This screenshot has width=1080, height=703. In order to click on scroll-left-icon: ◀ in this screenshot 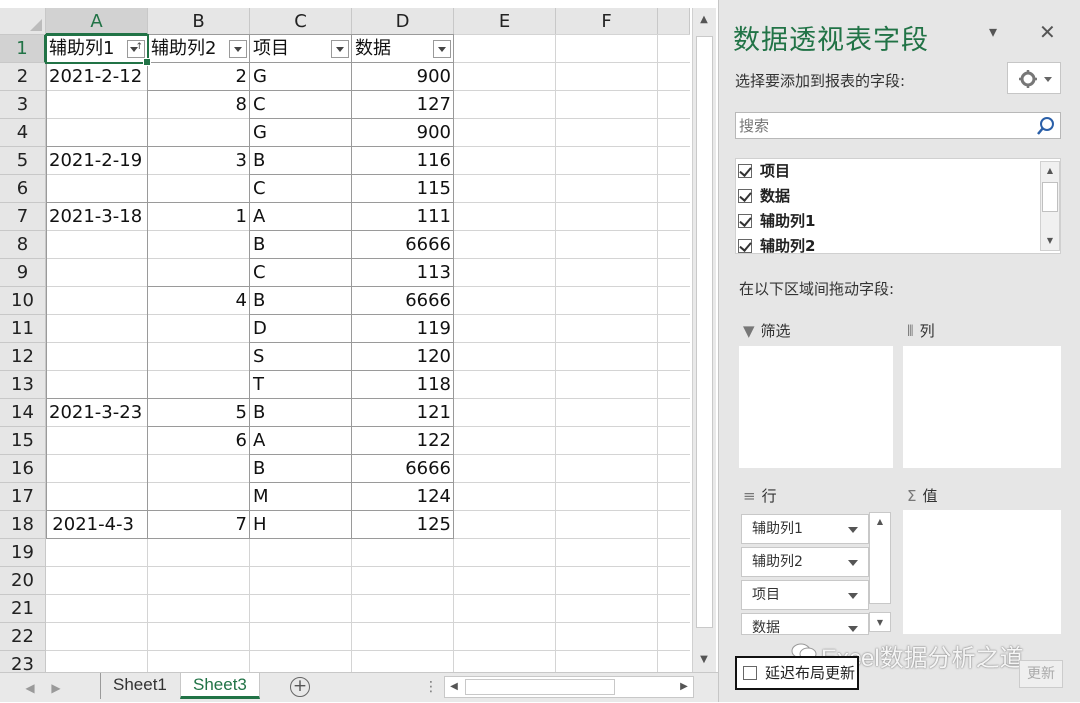, I will do `click(454, 687)`.